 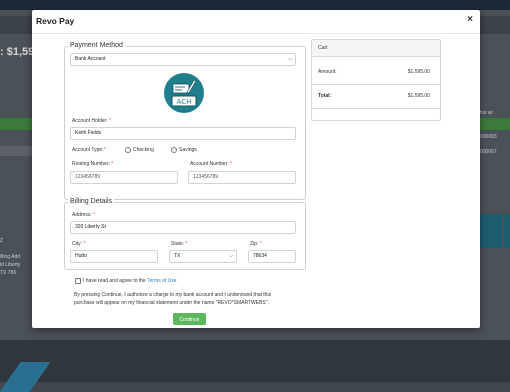 I want to click on account-holder-label-text: Account Holder:, so click(x=90, y=121).